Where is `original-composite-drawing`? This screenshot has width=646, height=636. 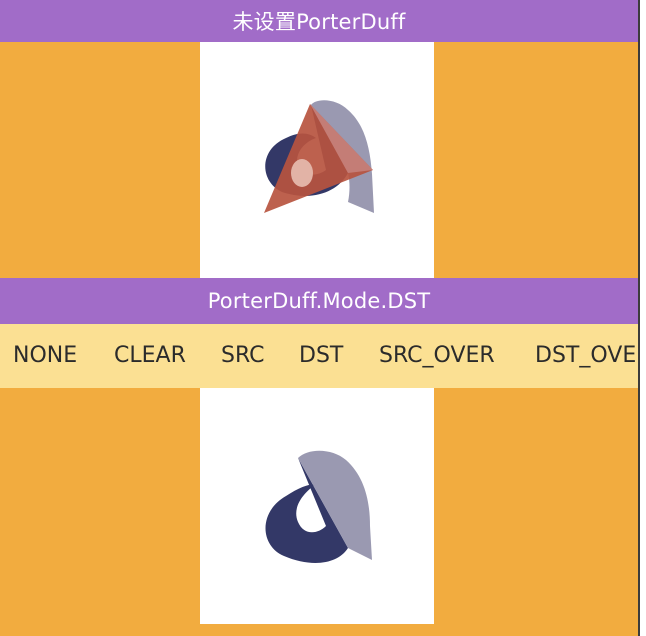
original-composite-drawing is located at coordinates (319, 156).